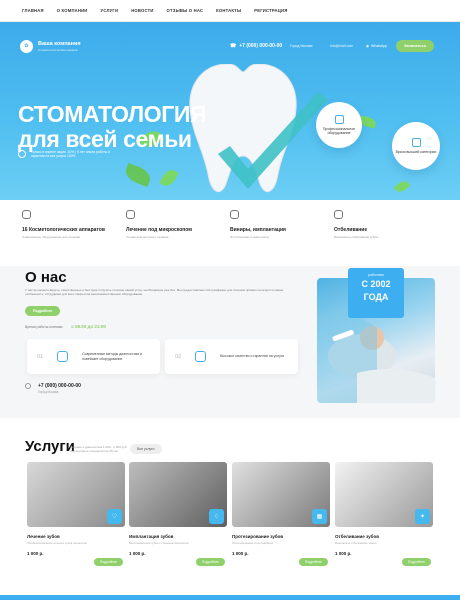 The height and width of the screenshot is (600, 460). I want to click on card-number: 01, so click(40, 356).